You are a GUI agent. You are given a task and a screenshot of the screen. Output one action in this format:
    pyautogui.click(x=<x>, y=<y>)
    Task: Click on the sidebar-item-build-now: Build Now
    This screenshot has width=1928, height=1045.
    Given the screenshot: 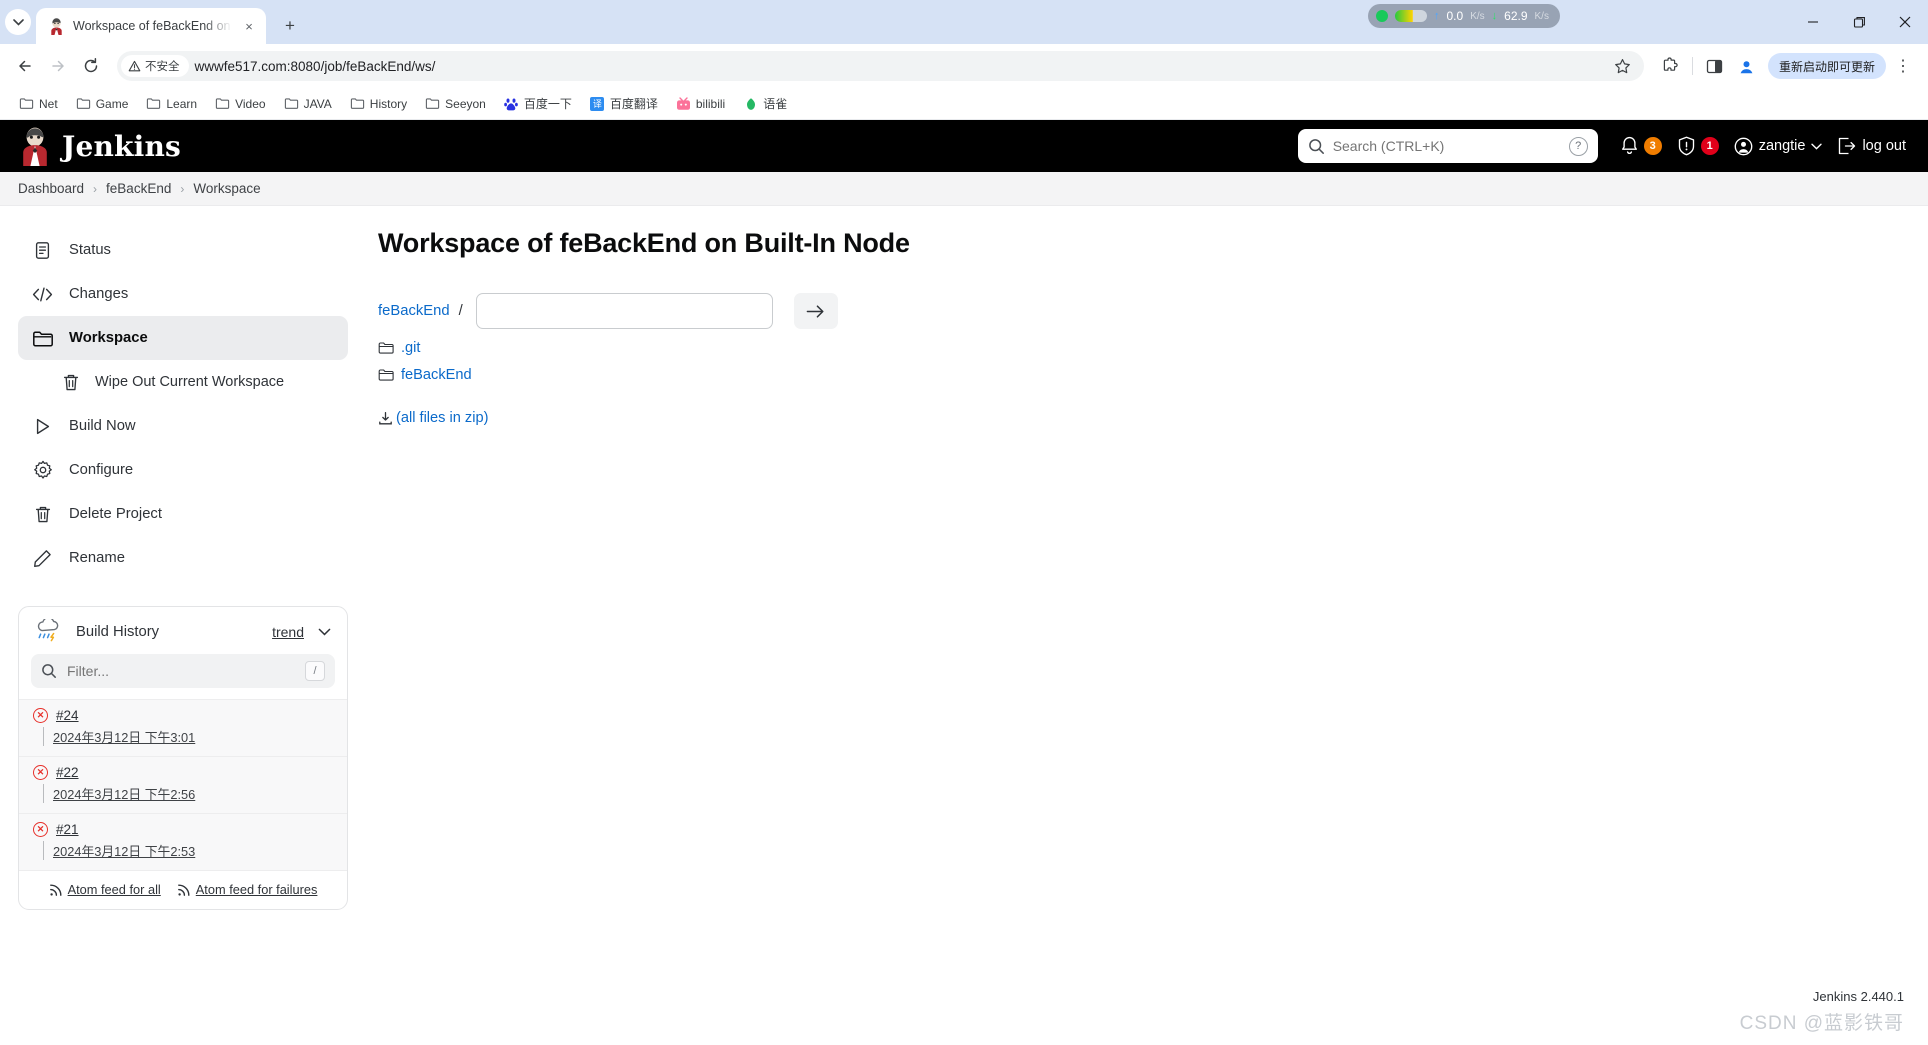 What is the action you would take?
    pyautogui.click(x=183, y=426)
    